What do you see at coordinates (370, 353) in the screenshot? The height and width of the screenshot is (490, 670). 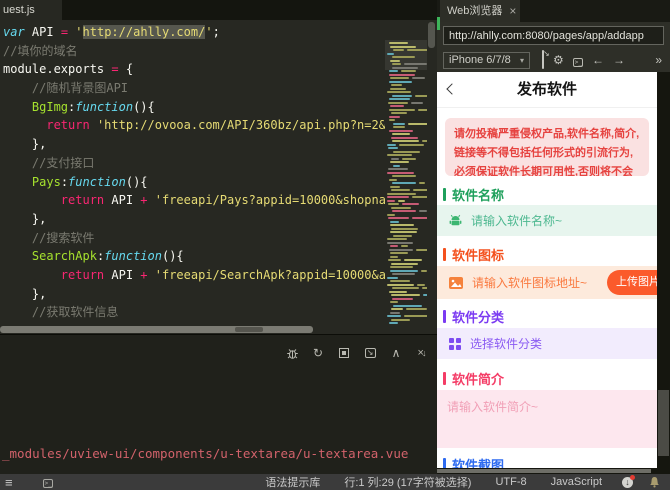 I see `open-terminal-icon: ↘` at bounding box center [370, 353].